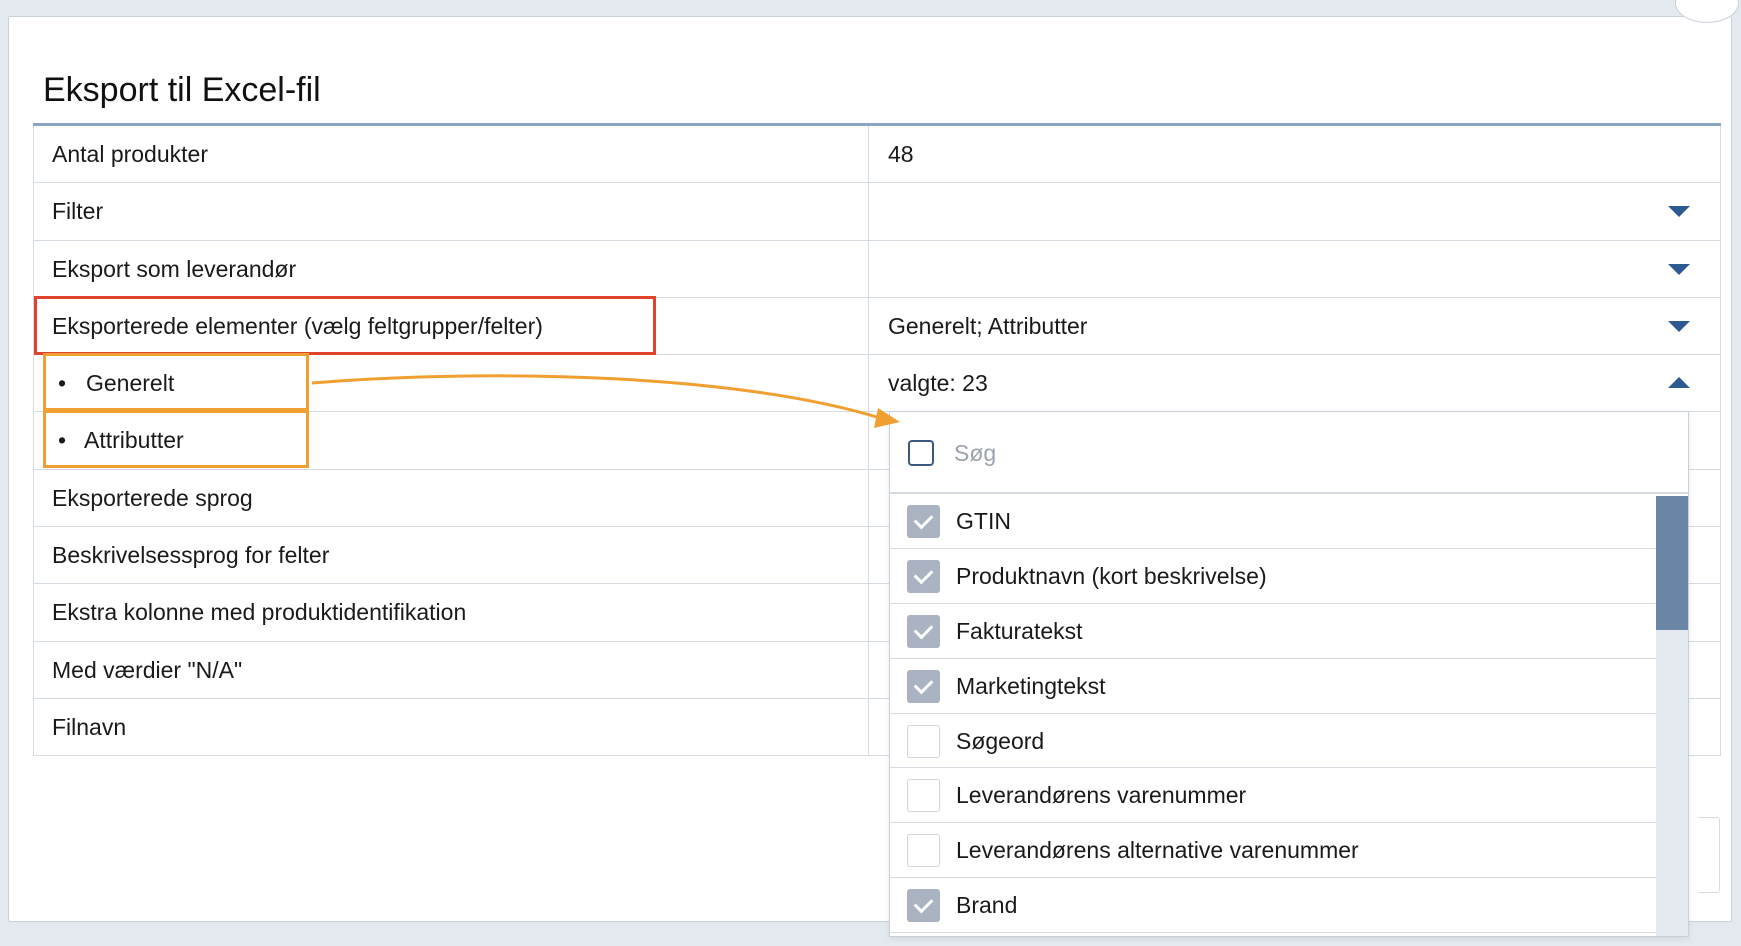 The width and height of the screenshot is (1741, 946). Describe the element at coordinates (975, 453) in the screenshot. I see `search-input: Søg` at that location.